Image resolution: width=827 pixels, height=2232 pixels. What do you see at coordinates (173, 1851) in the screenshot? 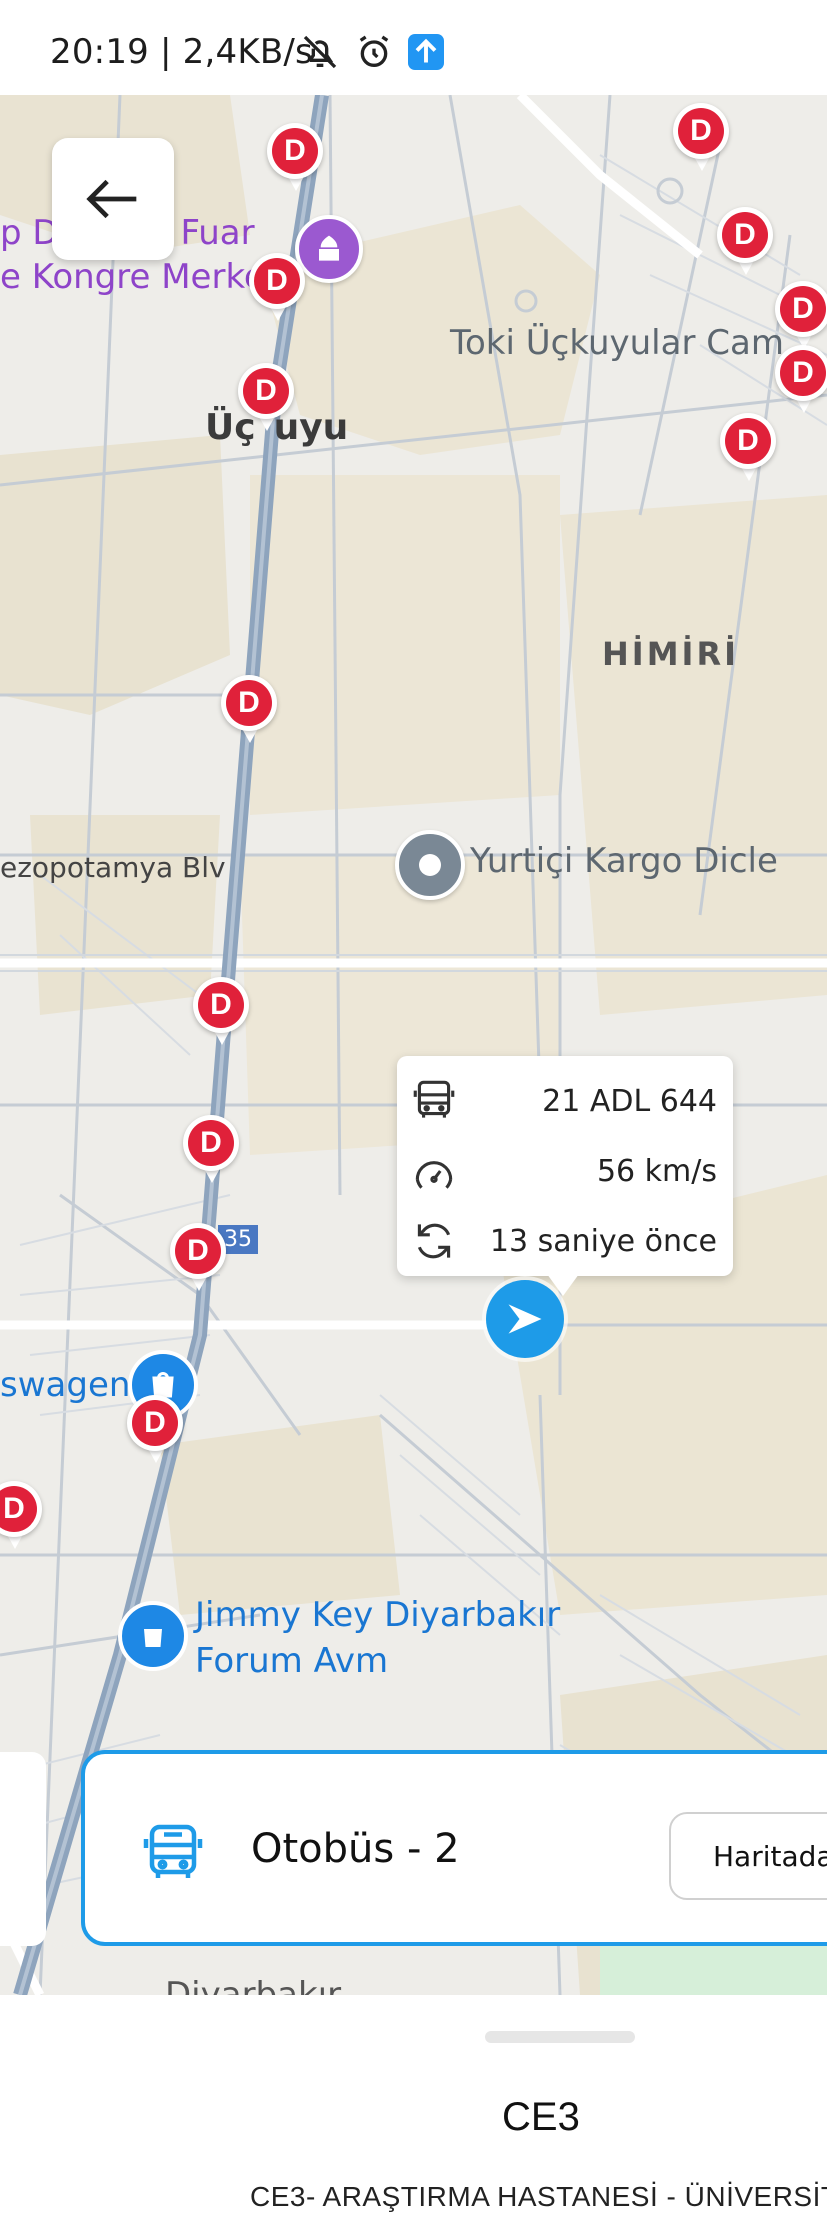
I see `bus-card-icon` at bounding box center [173, 1851].